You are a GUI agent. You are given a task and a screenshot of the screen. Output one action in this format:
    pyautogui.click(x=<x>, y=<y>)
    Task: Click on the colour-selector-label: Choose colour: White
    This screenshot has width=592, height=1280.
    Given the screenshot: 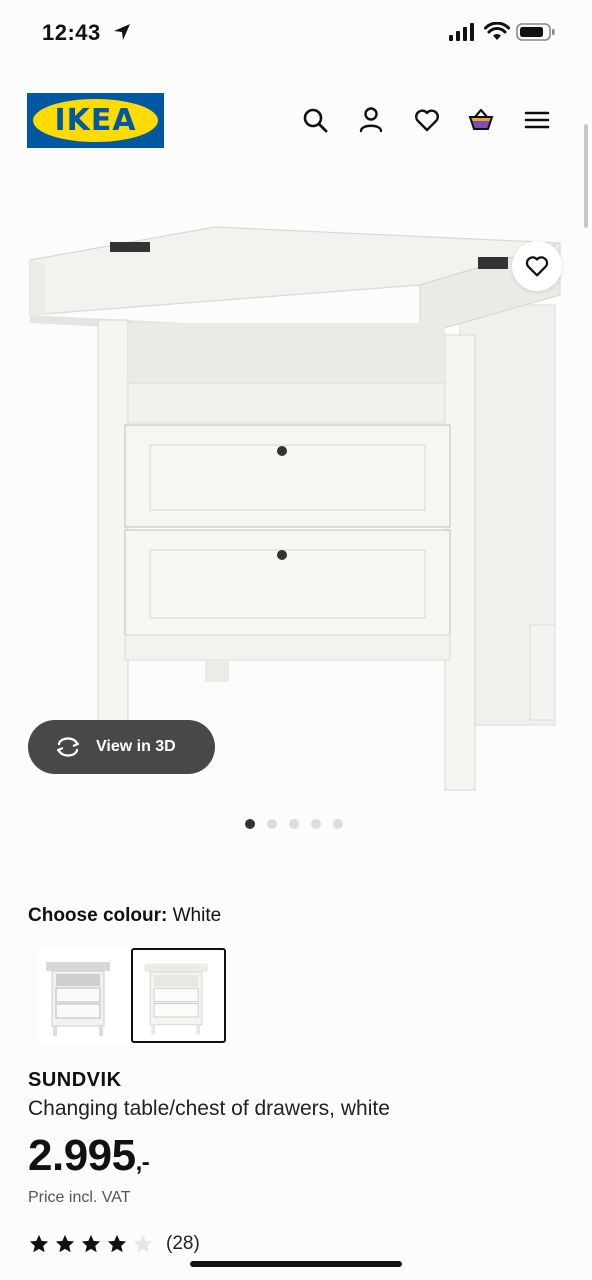 What is the action you would take?
    pyautogui.click(x=124, y=916)
    